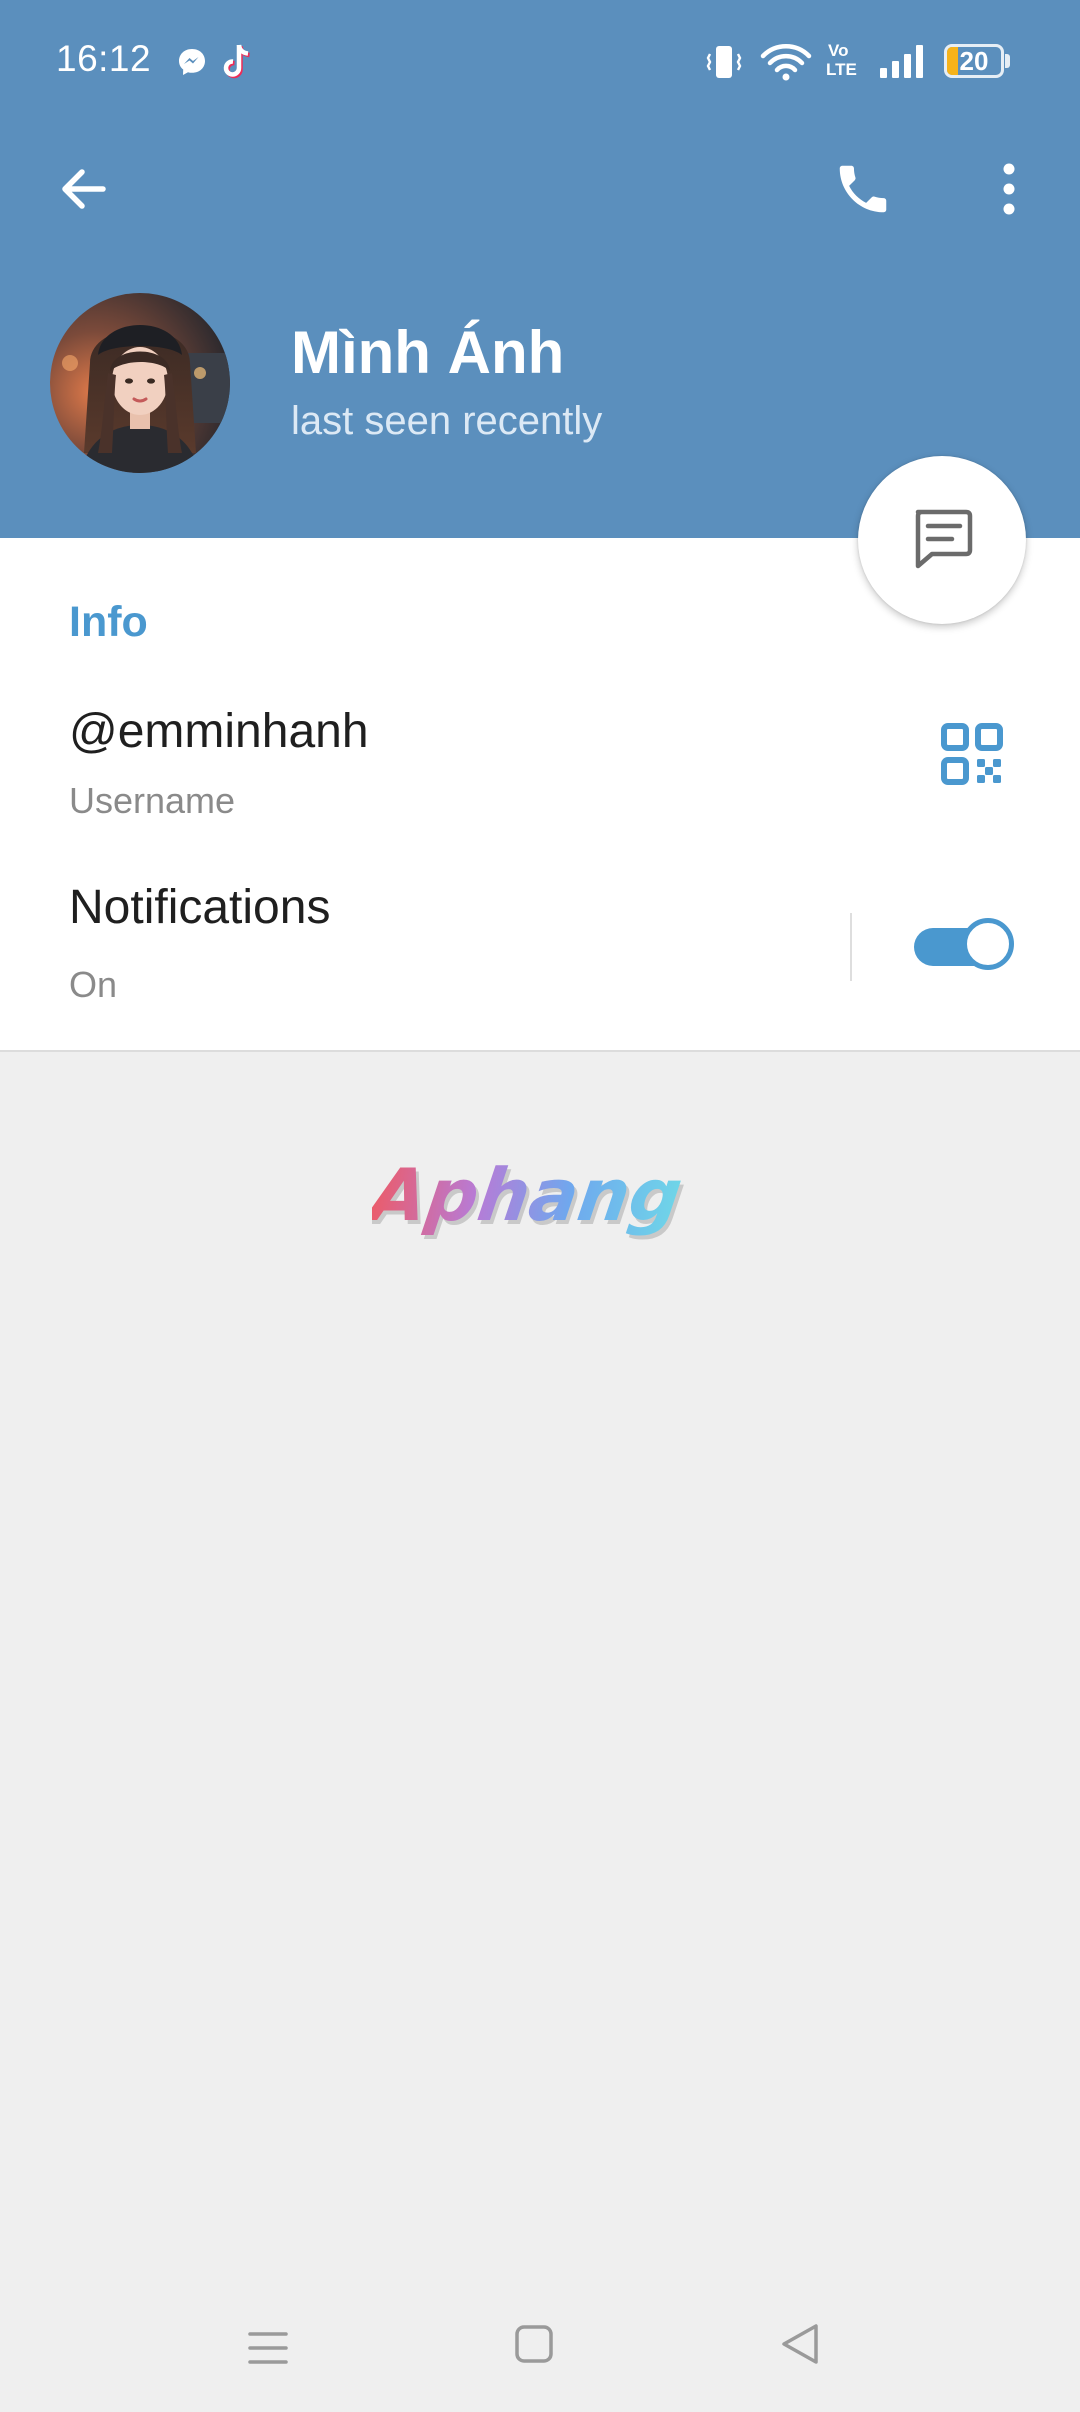 The height and width of the screenshot is (2412, 1080). Describe the element at coordinates (786, 64) in the screenshot. I see `wifi-icon` at that location.